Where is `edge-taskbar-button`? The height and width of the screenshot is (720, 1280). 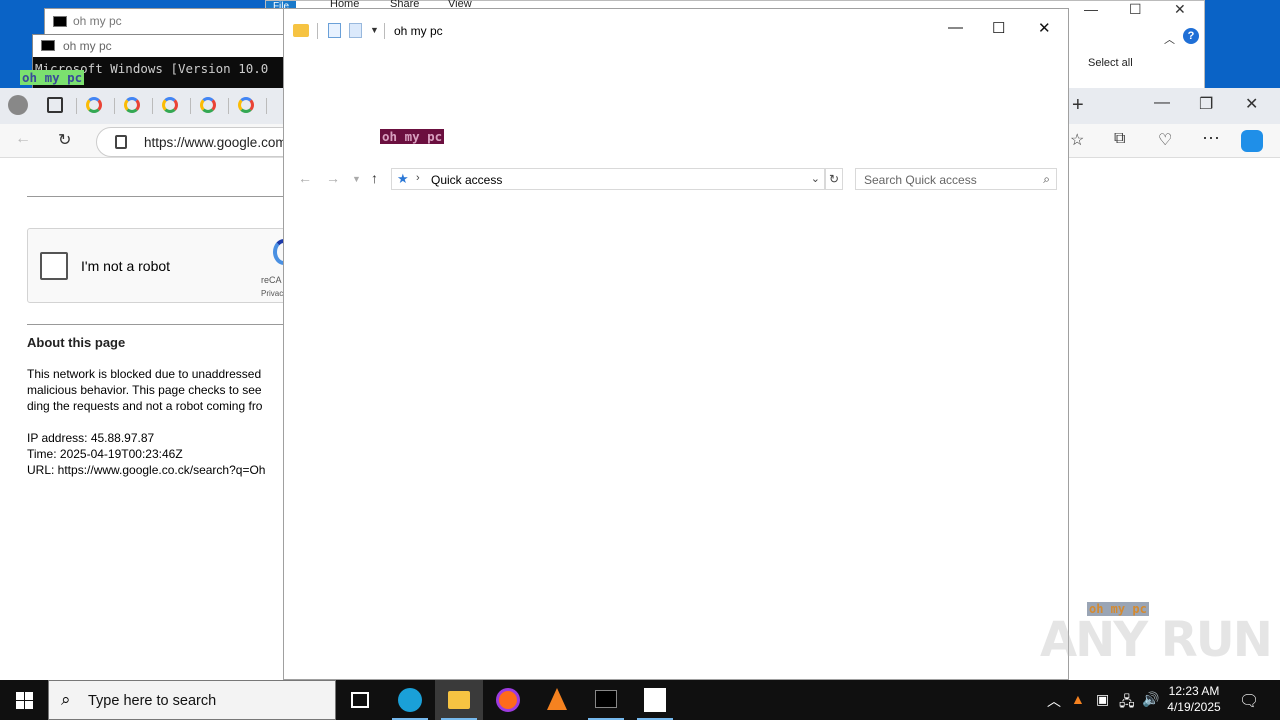
edge-taskbar-button is located at coordinates (410, 700).